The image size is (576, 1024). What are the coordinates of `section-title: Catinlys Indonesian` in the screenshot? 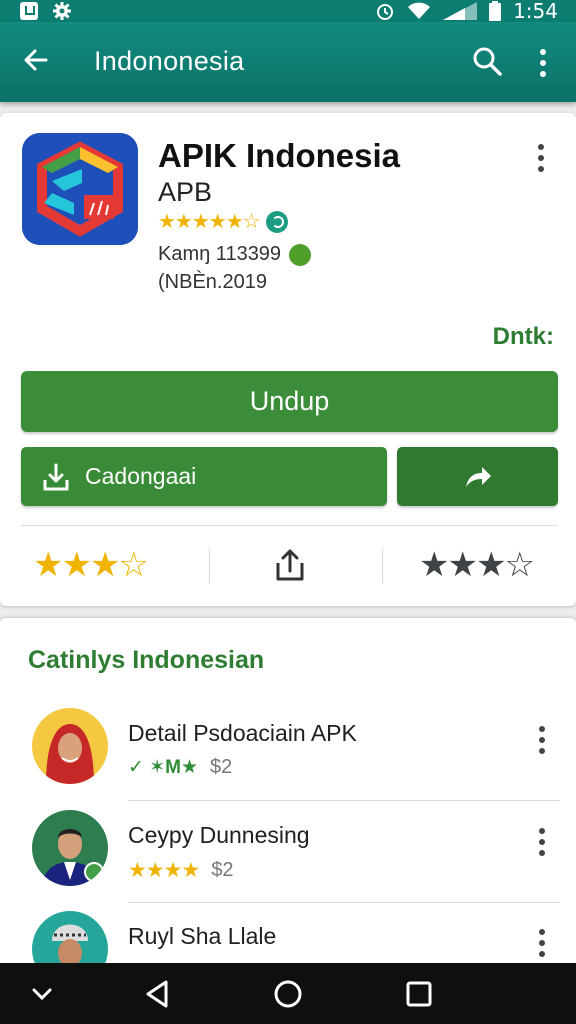 It's located at (146, 660).